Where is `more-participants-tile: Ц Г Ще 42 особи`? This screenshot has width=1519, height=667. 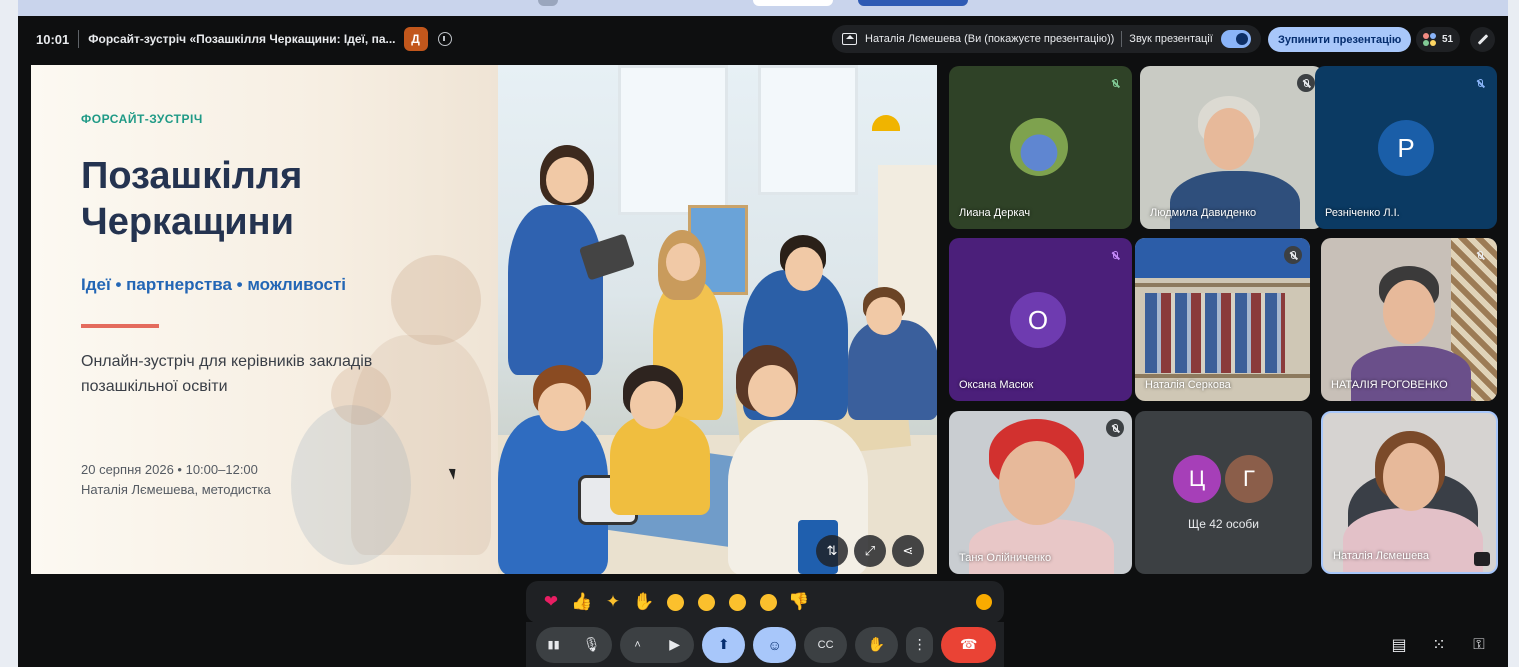 more-participants-tile: Ц Г Ще 42 особи is located at coordinates (1223, 492).